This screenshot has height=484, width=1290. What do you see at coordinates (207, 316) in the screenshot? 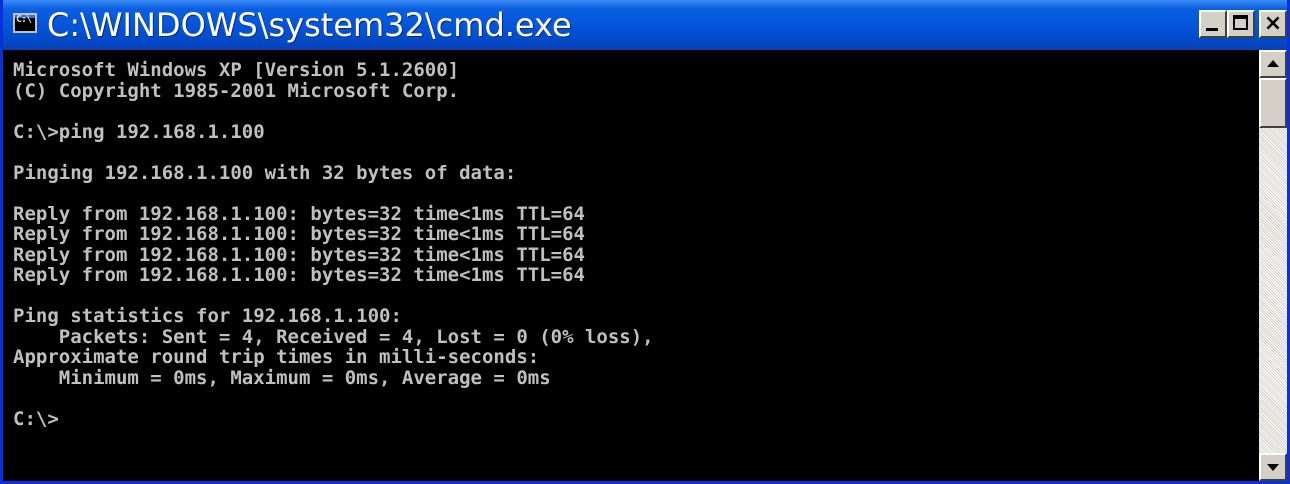
I see `console-line: Ping statistics for 192.168.1.100:` at bounding box center [207, 316].